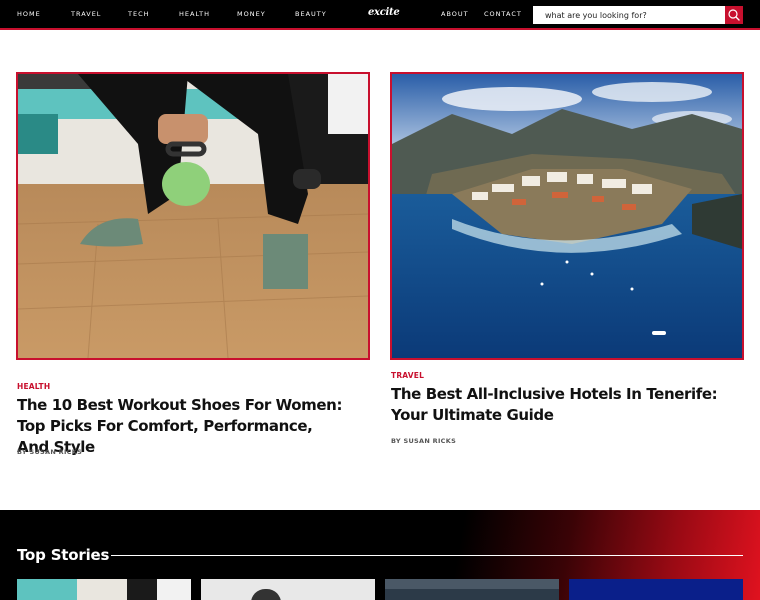 This screenshot has width=760, height=600. Describe the element at coordinates (86, 14) in the screenshot. I see `nav-travel: TRAVEL` at that location.